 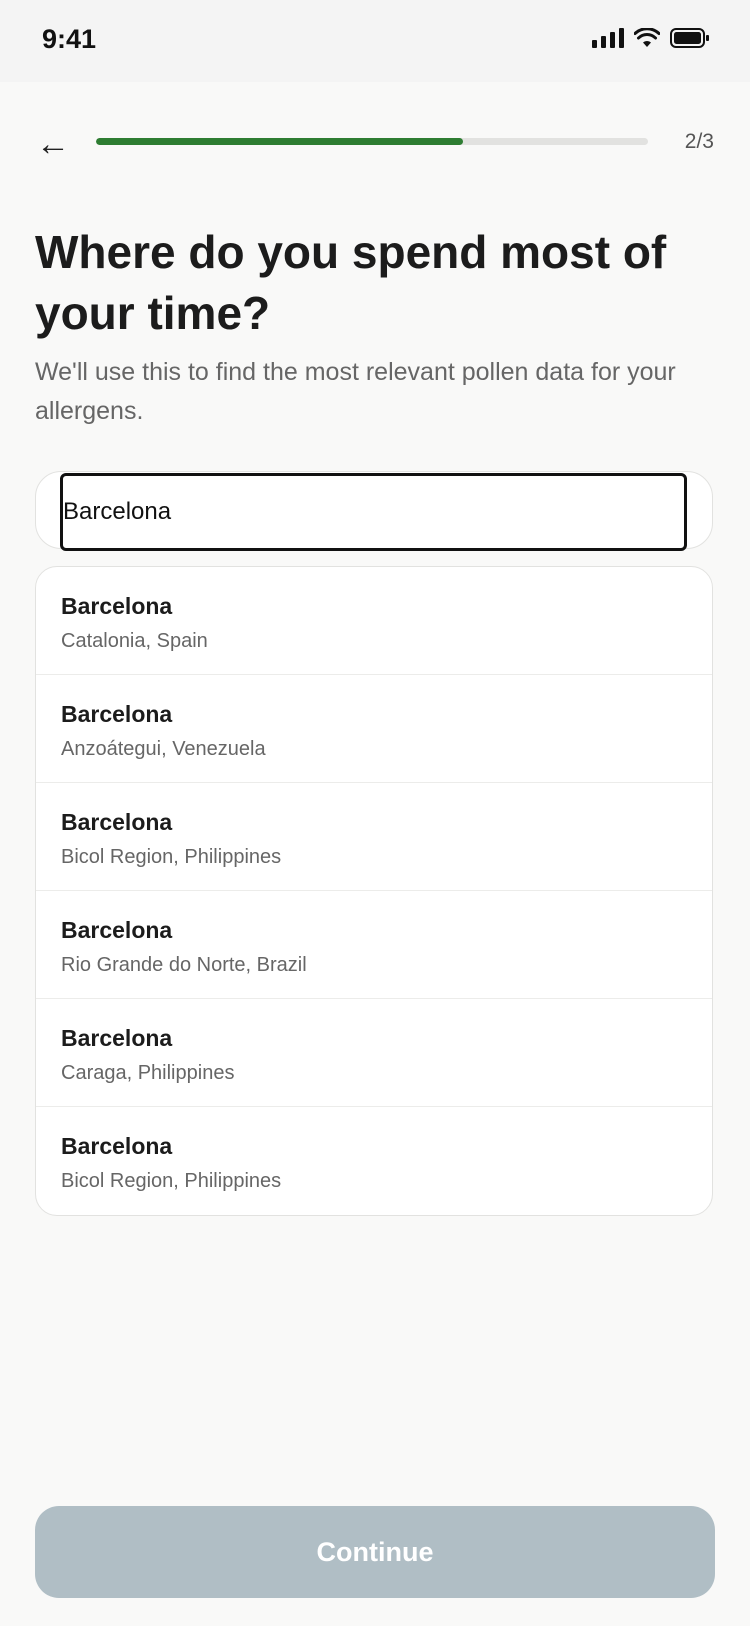 I want to click on progress-fill, so click(x=280, y=141).